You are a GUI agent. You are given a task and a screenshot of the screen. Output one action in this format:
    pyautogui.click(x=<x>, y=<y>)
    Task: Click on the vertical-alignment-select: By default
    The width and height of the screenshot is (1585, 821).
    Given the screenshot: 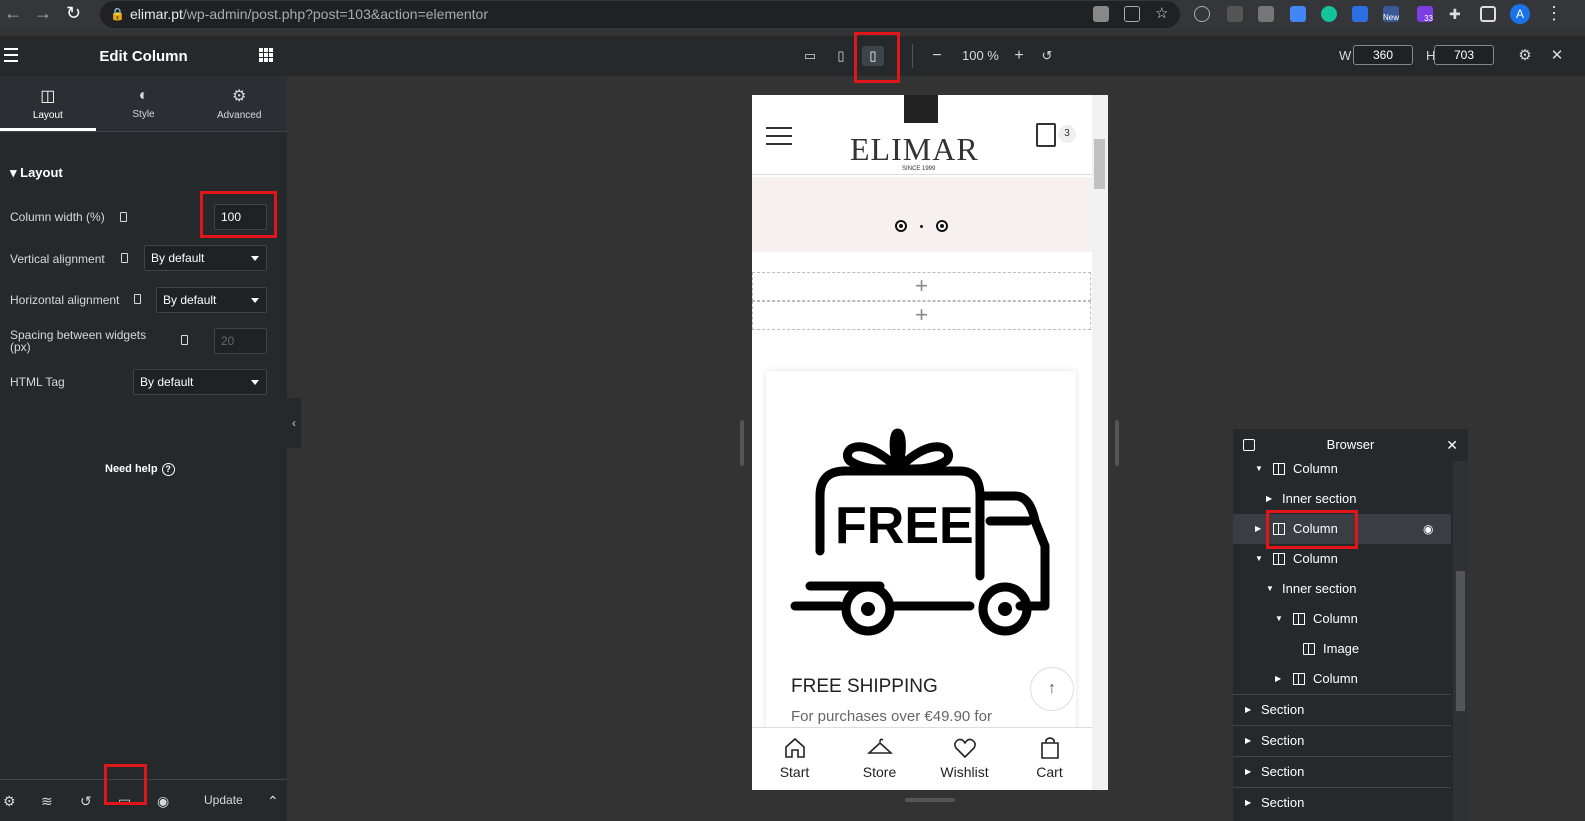 What is the action you would take?
    pyautogui.click(x=205, y=258)
    